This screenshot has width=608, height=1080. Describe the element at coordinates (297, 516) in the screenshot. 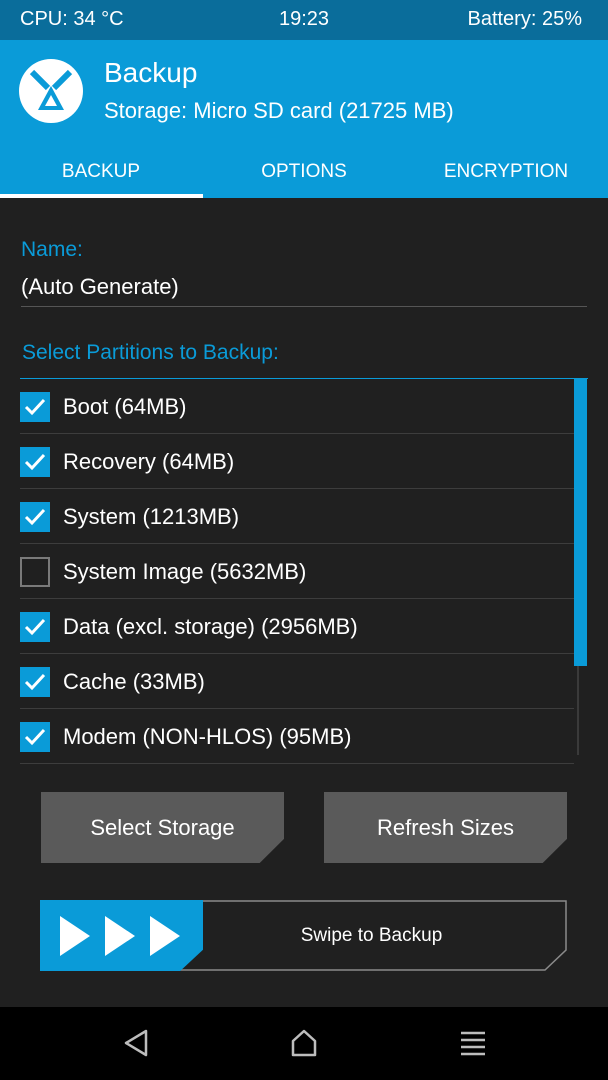

I see `partition-row: System (1213MB)` at that location.